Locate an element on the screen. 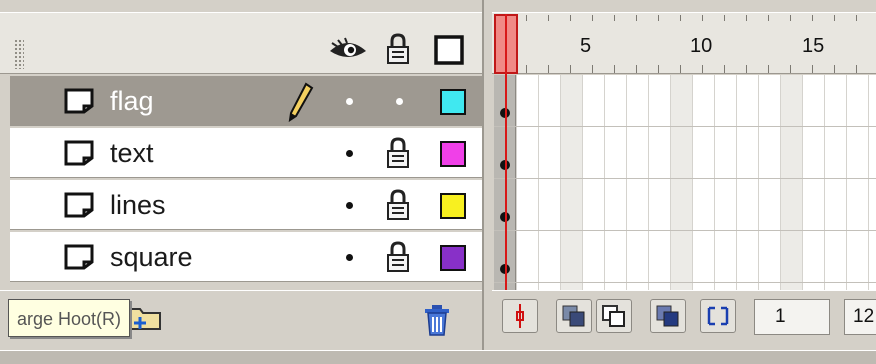  ruler-label: 15 is located at coordinates (813, 46).